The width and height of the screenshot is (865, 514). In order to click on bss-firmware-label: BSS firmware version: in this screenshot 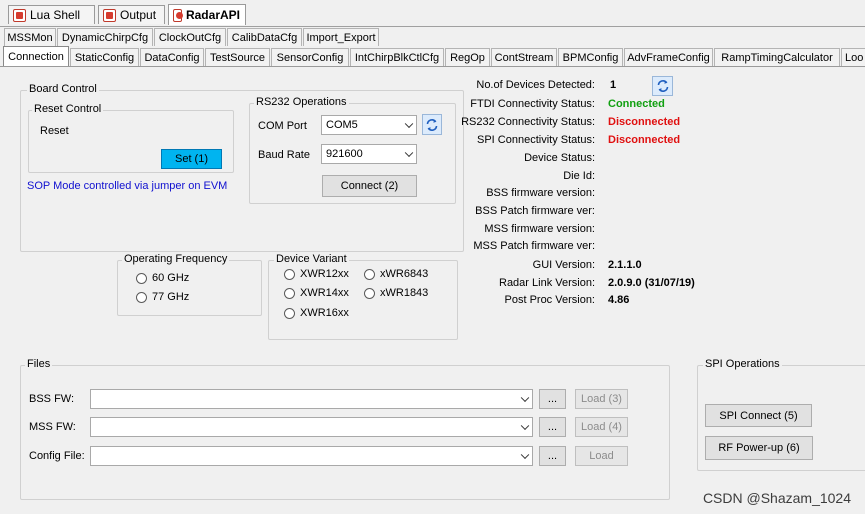, I will do `click(540, 193)`.